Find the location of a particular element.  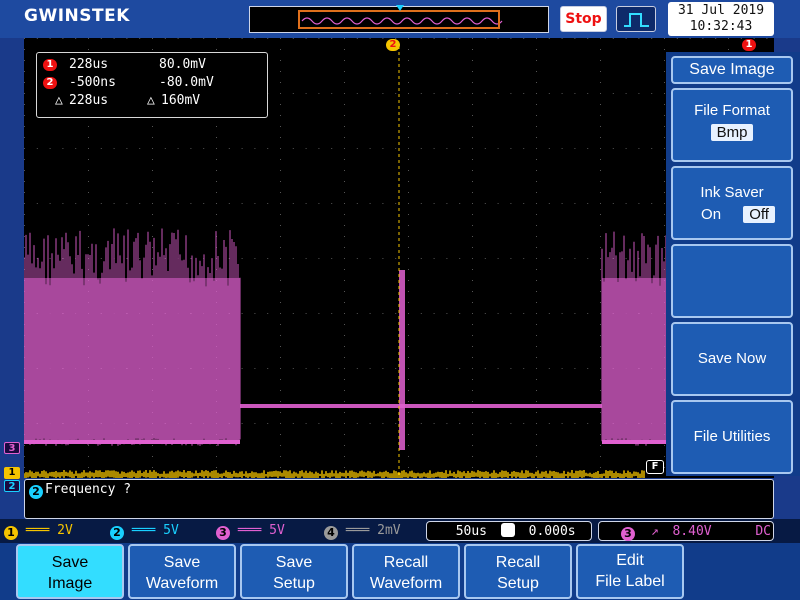

horizontal-position: 0.000s is located at coordinates (552, 531).